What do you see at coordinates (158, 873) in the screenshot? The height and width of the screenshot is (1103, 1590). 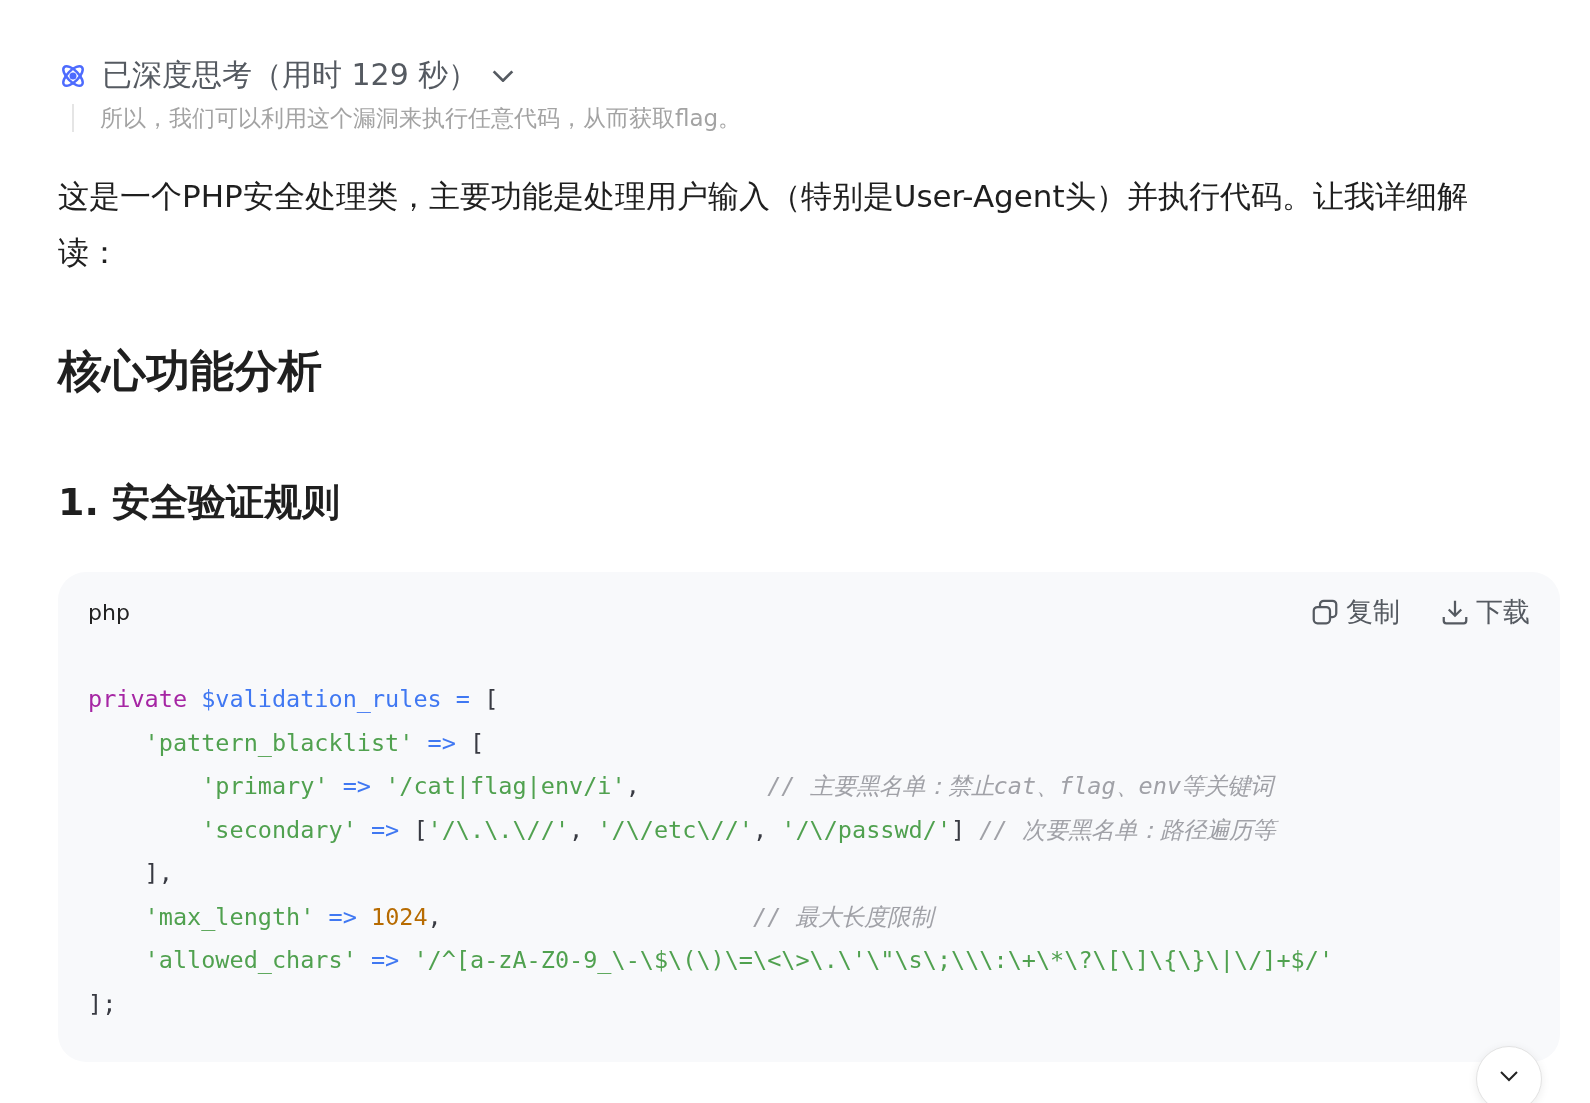 I see `code-line: ],` at bounding box center [158, 873].